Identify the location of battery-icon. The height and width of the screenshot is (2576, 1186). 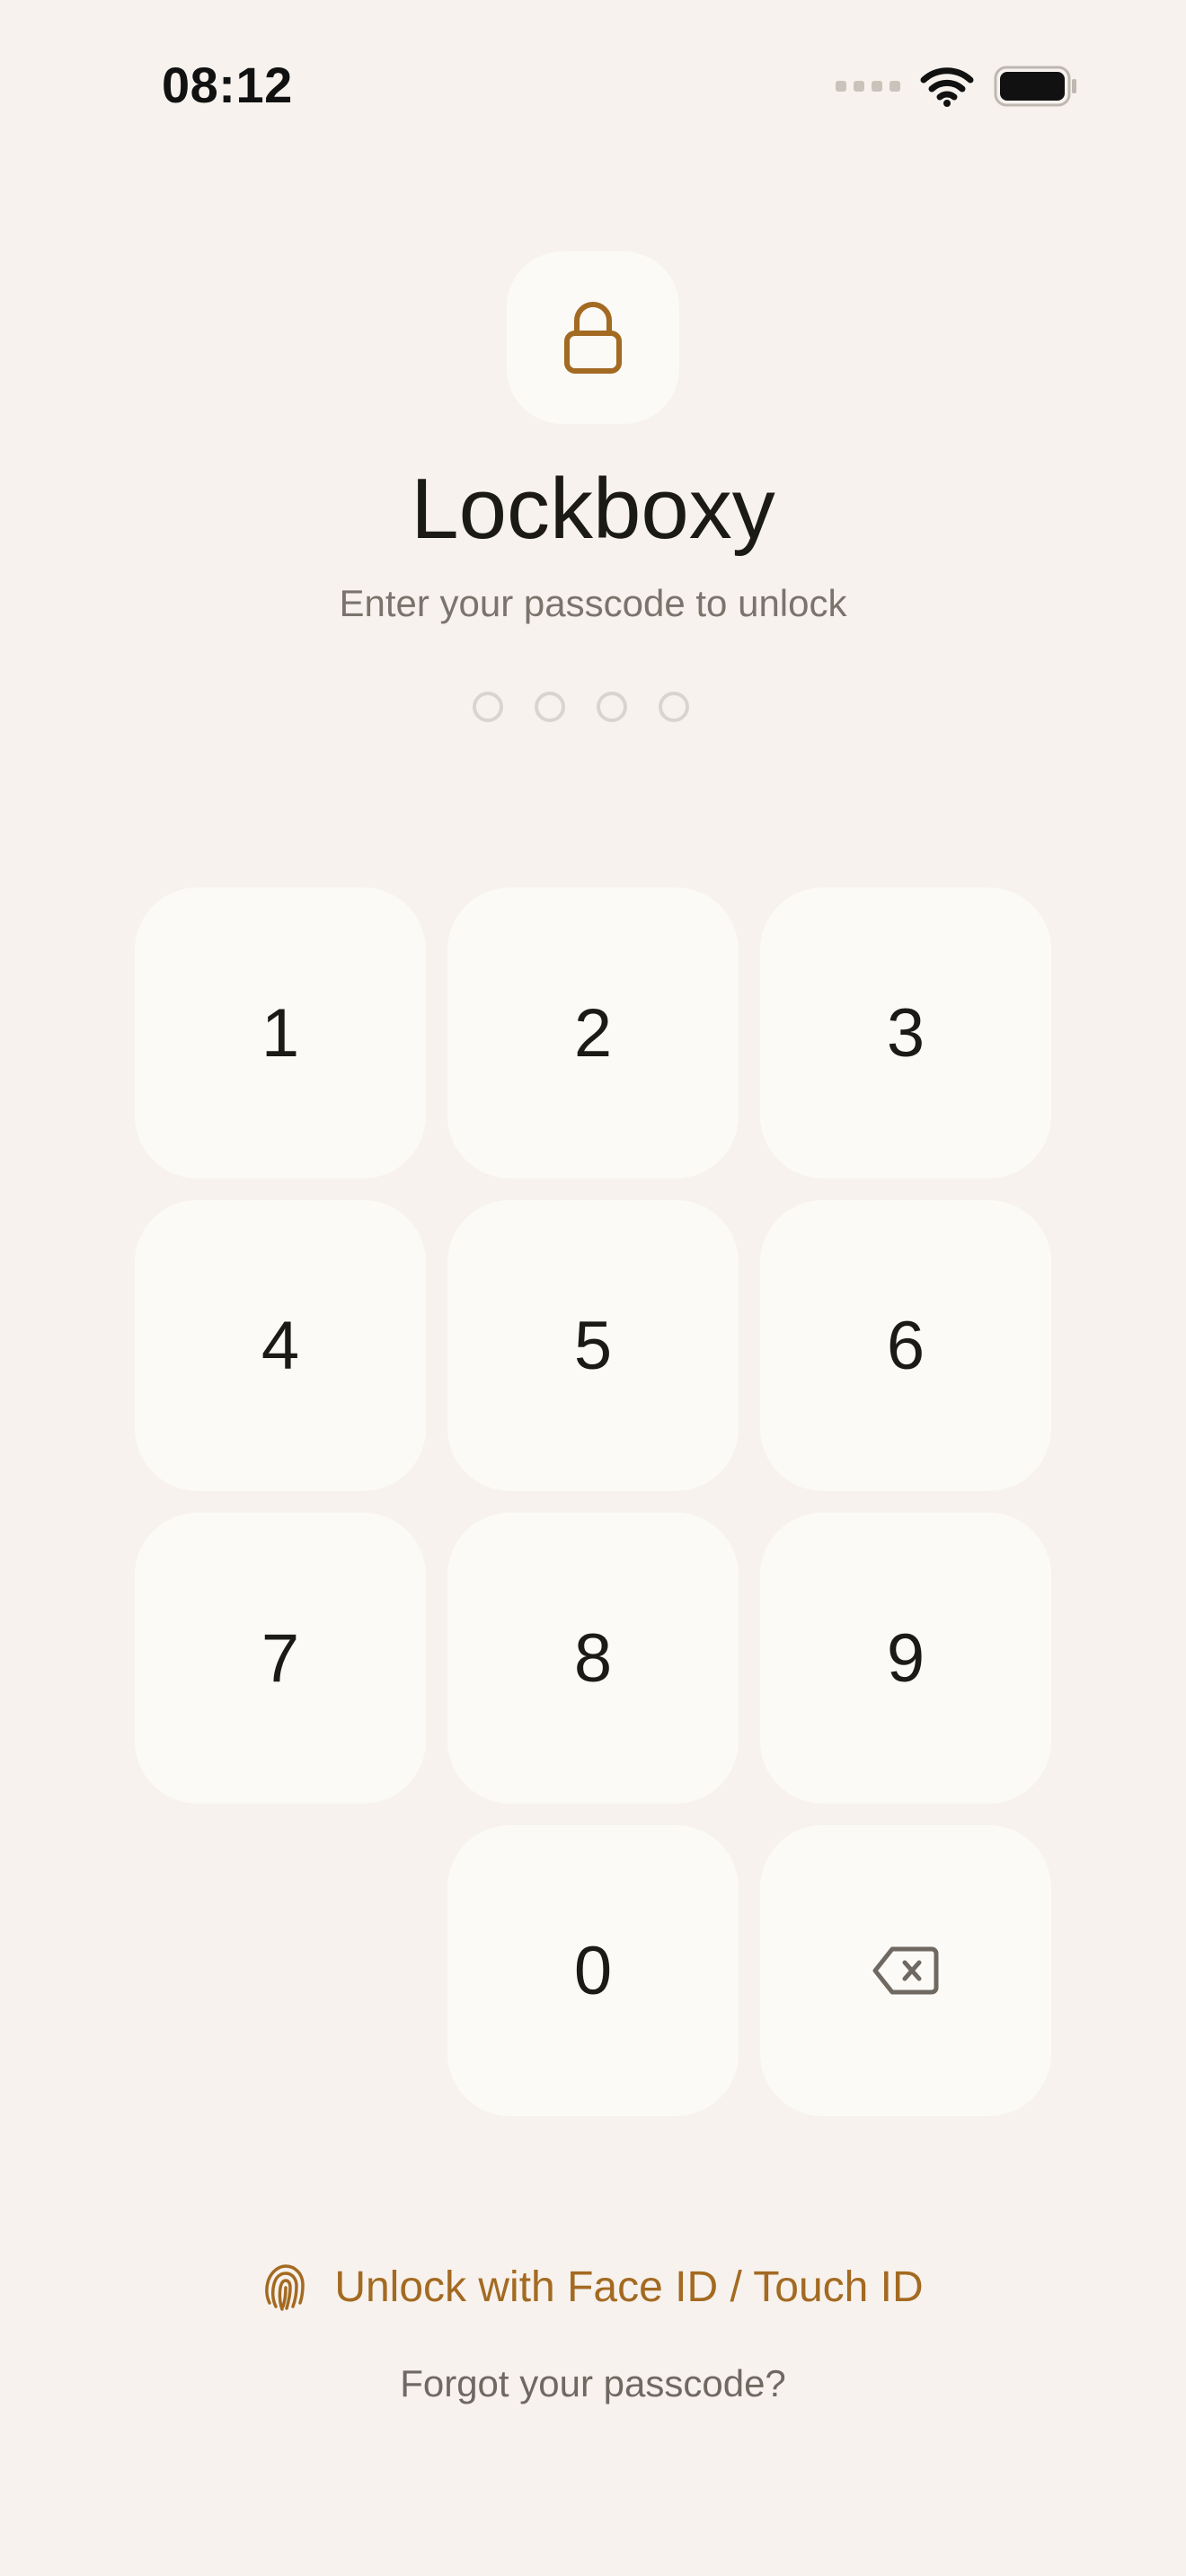
(1035, 86).